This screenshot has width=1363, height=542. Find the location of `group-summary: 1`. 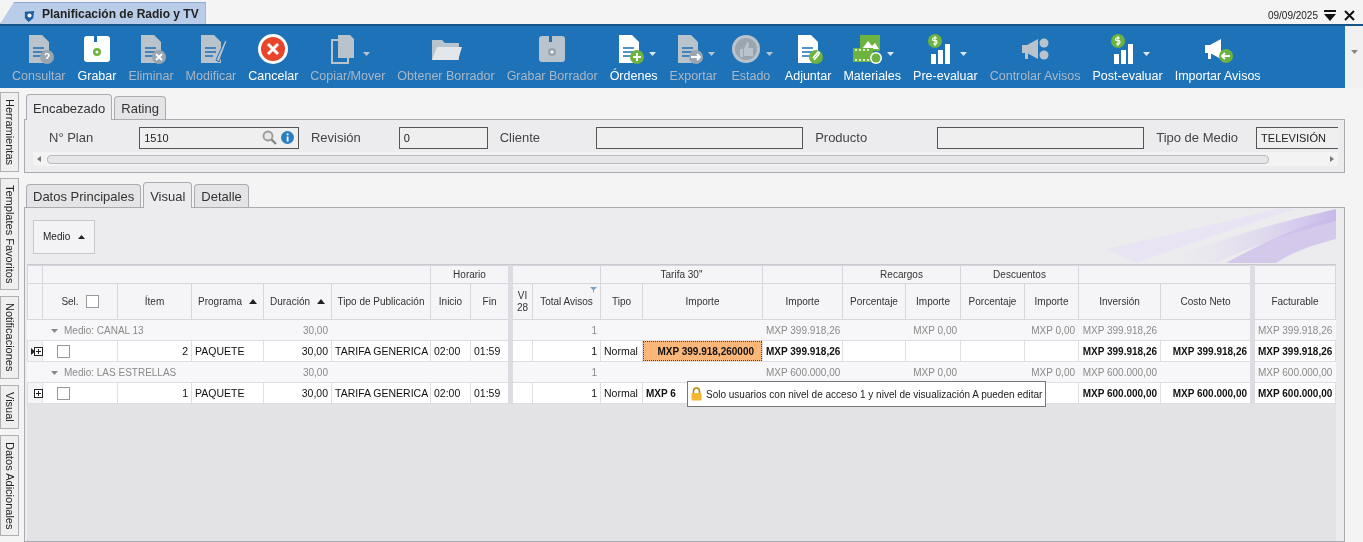

group-summary: 1 is located at coordinates (594, 330).